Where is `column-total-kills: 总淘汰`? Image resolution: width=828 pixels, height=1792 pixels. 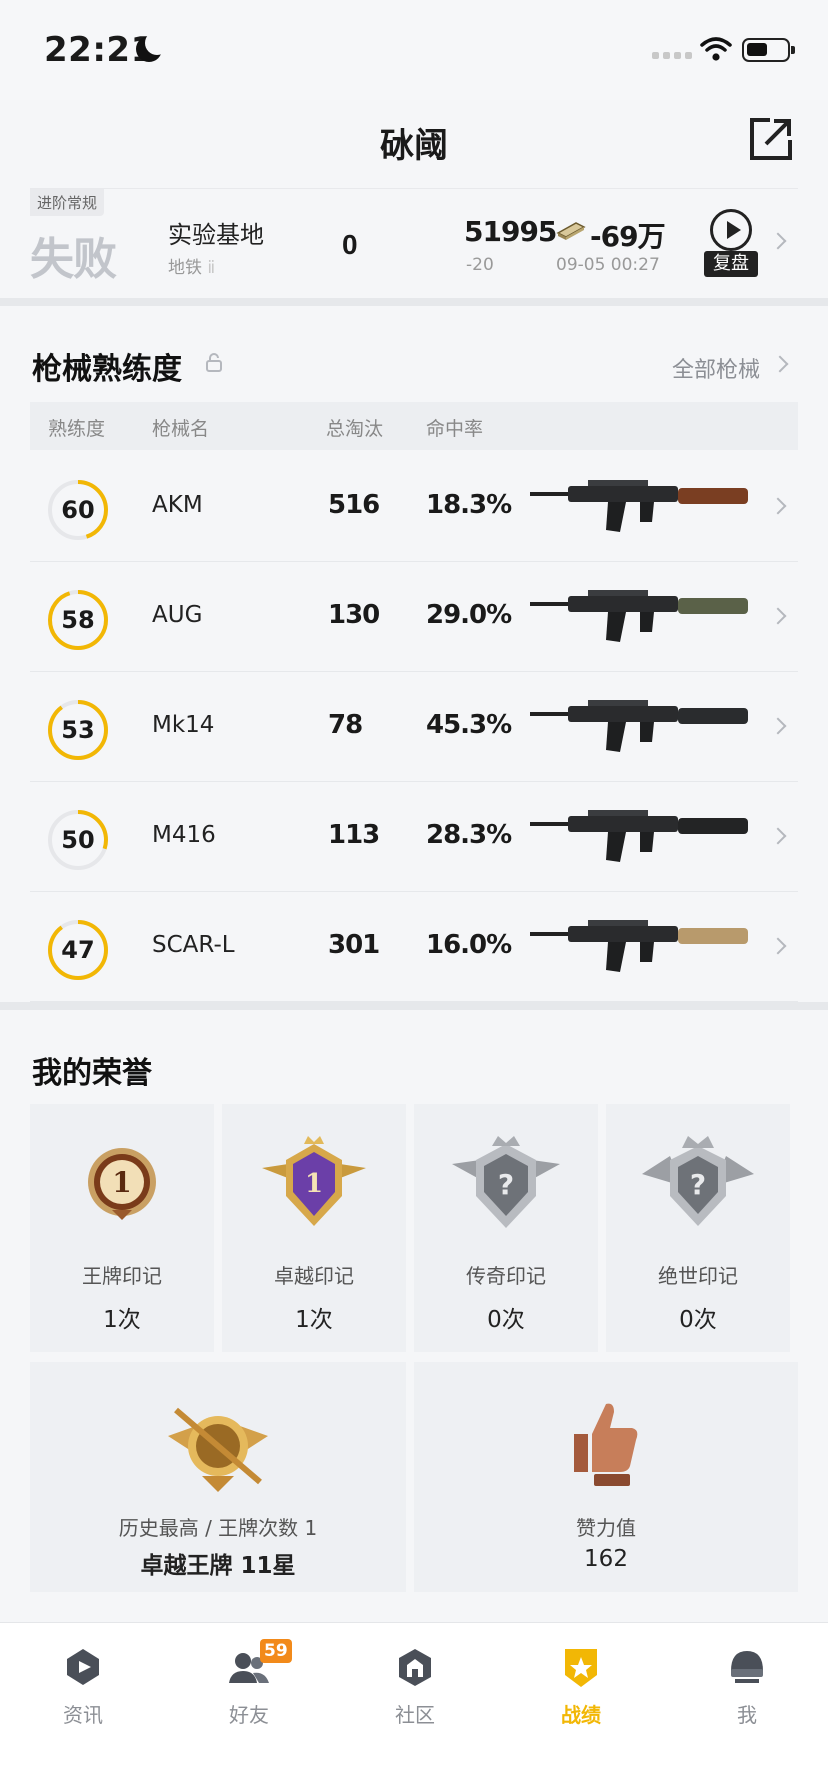 column-total-kills: 总淘汰 is located at coordinates (355, 429).